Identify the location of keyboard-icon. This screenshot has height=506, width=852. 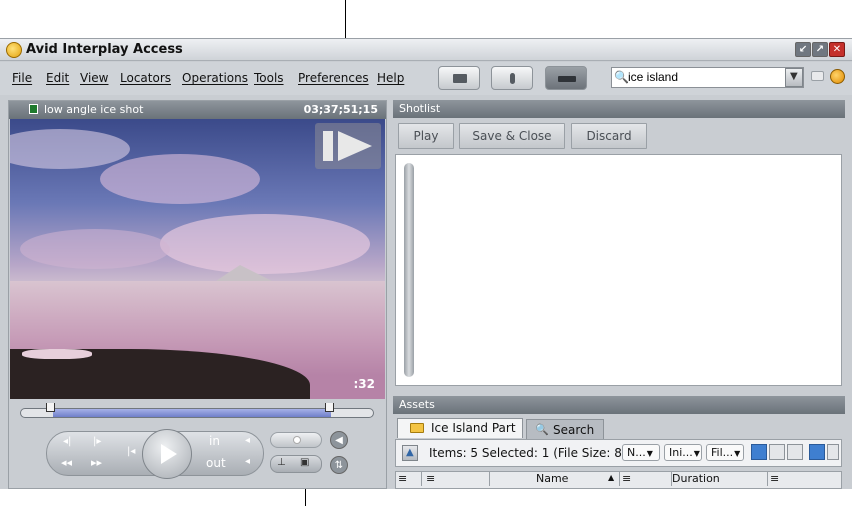
(567, 79).